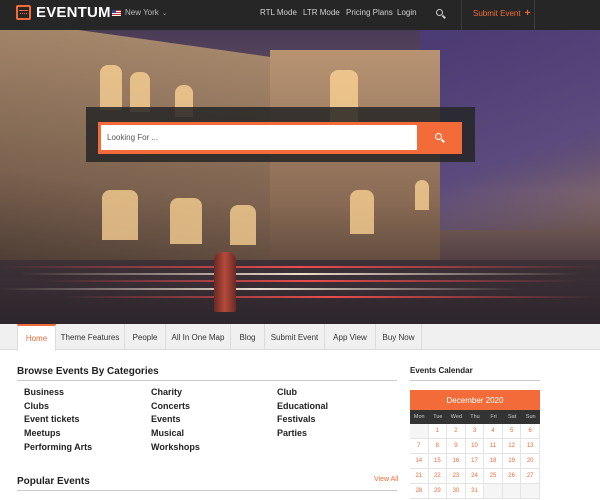  Describe the element at coordinates (166, 392) in the screenshot. I see `category-link: Charity` at that location.